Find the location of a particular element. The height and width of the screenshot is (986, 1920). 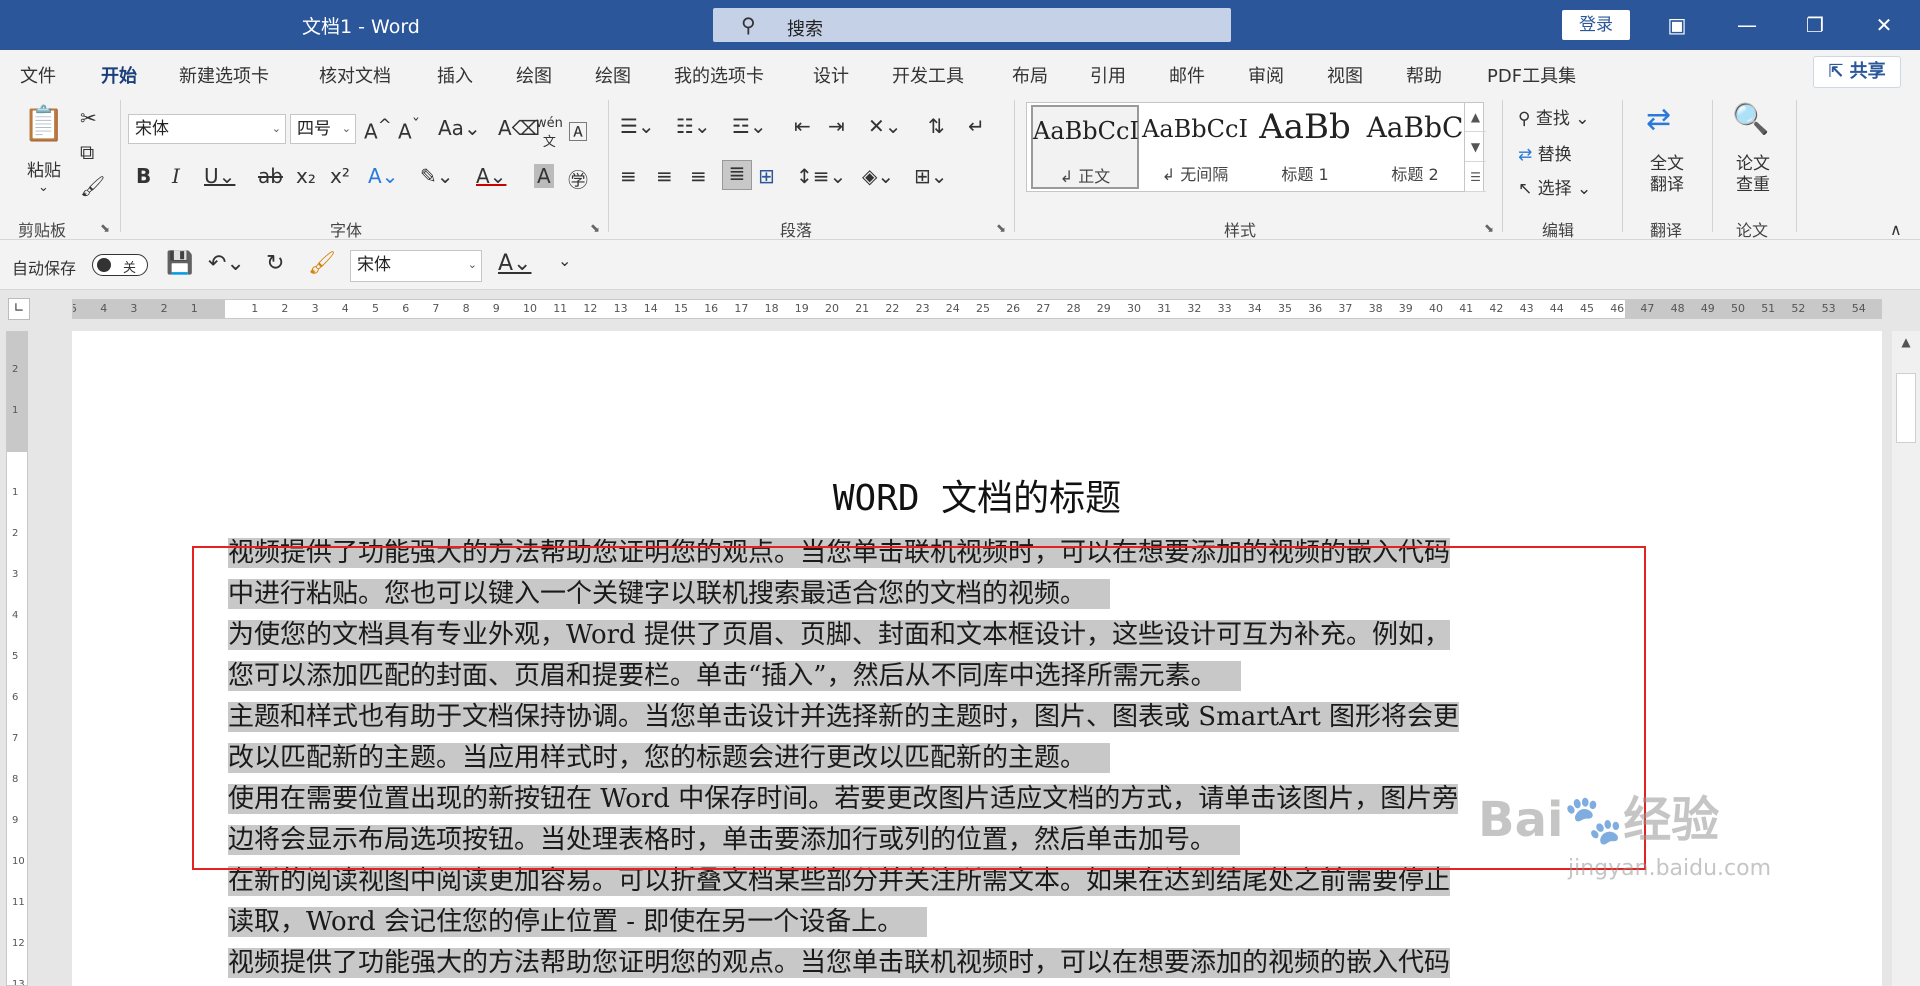

underline-icon: U⌄ is located at coordinates (219, 176).